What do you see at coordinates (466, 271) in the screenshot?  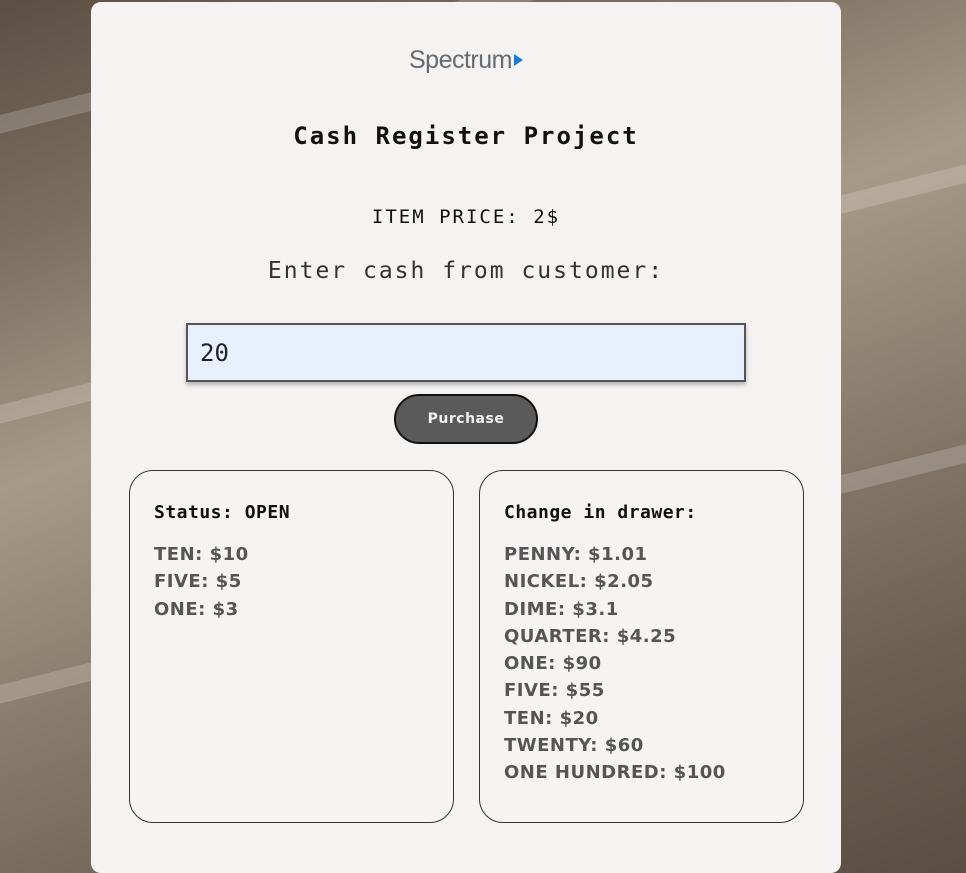 I see `cash-prompt: Enter cash from customer:` at bounding box center [466, 271].